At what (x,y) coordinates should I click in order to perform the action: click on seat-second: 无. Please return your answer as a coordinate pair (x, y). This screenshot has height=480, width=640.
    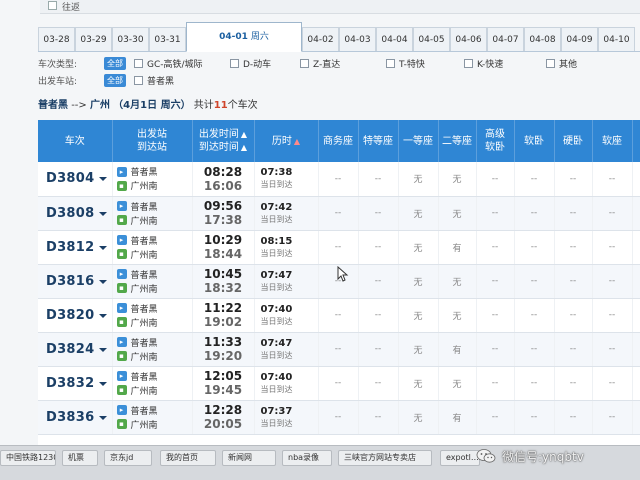
    Looking at the image, I should click on (457, 315).